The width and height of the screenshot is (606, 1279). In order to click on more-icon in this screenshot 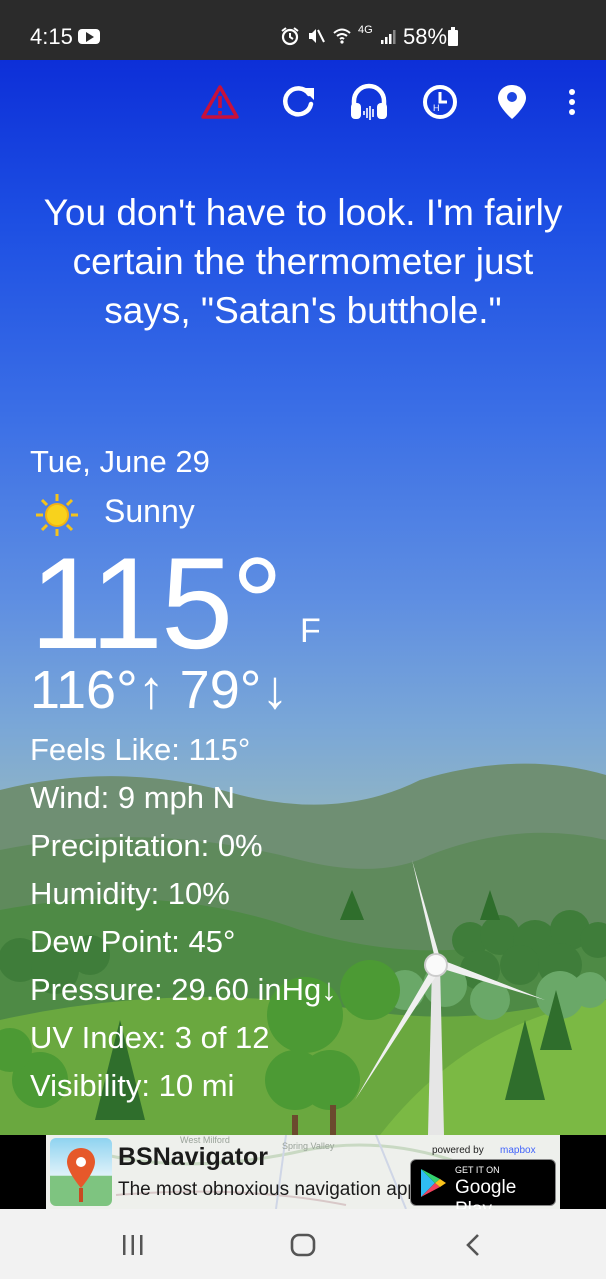, I will do `click(572, 102)`.